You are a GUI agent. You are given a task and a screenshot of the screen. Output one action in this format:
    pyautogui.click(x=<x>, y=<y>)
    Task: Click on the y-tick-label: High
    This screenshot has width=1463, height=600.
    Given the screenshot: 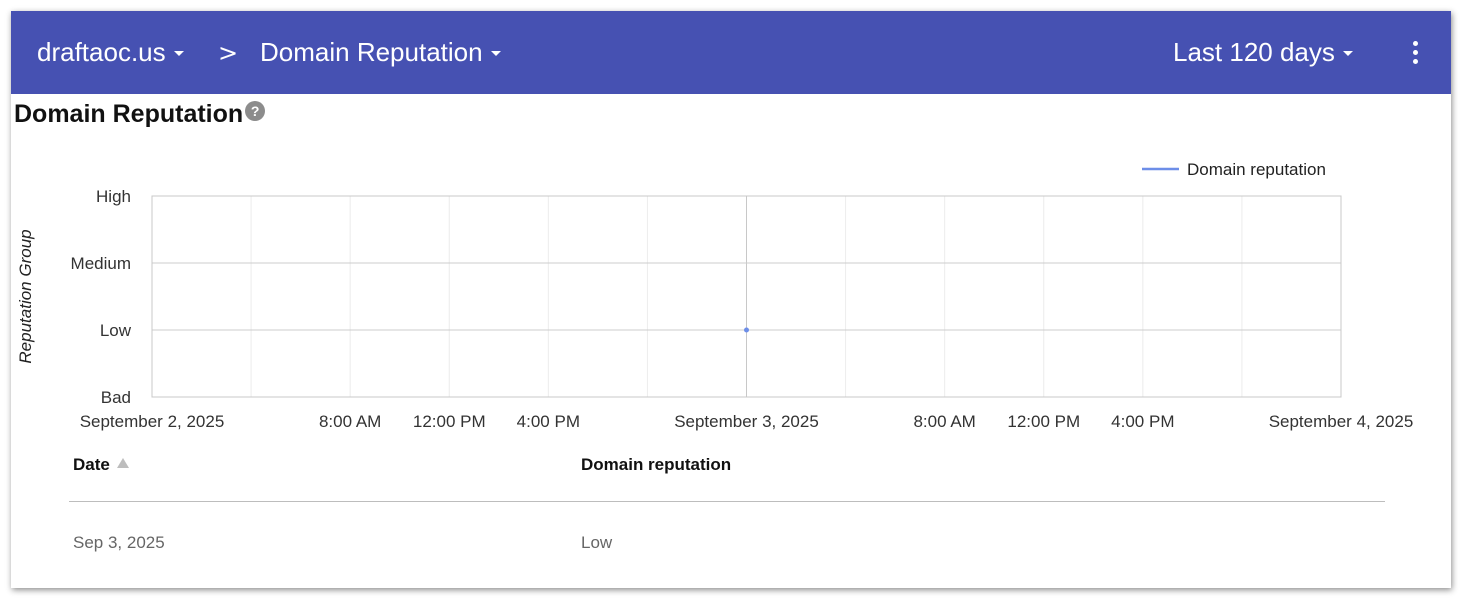 What is the action you would take?
    pyautogui.click(x=113, y=196)
    